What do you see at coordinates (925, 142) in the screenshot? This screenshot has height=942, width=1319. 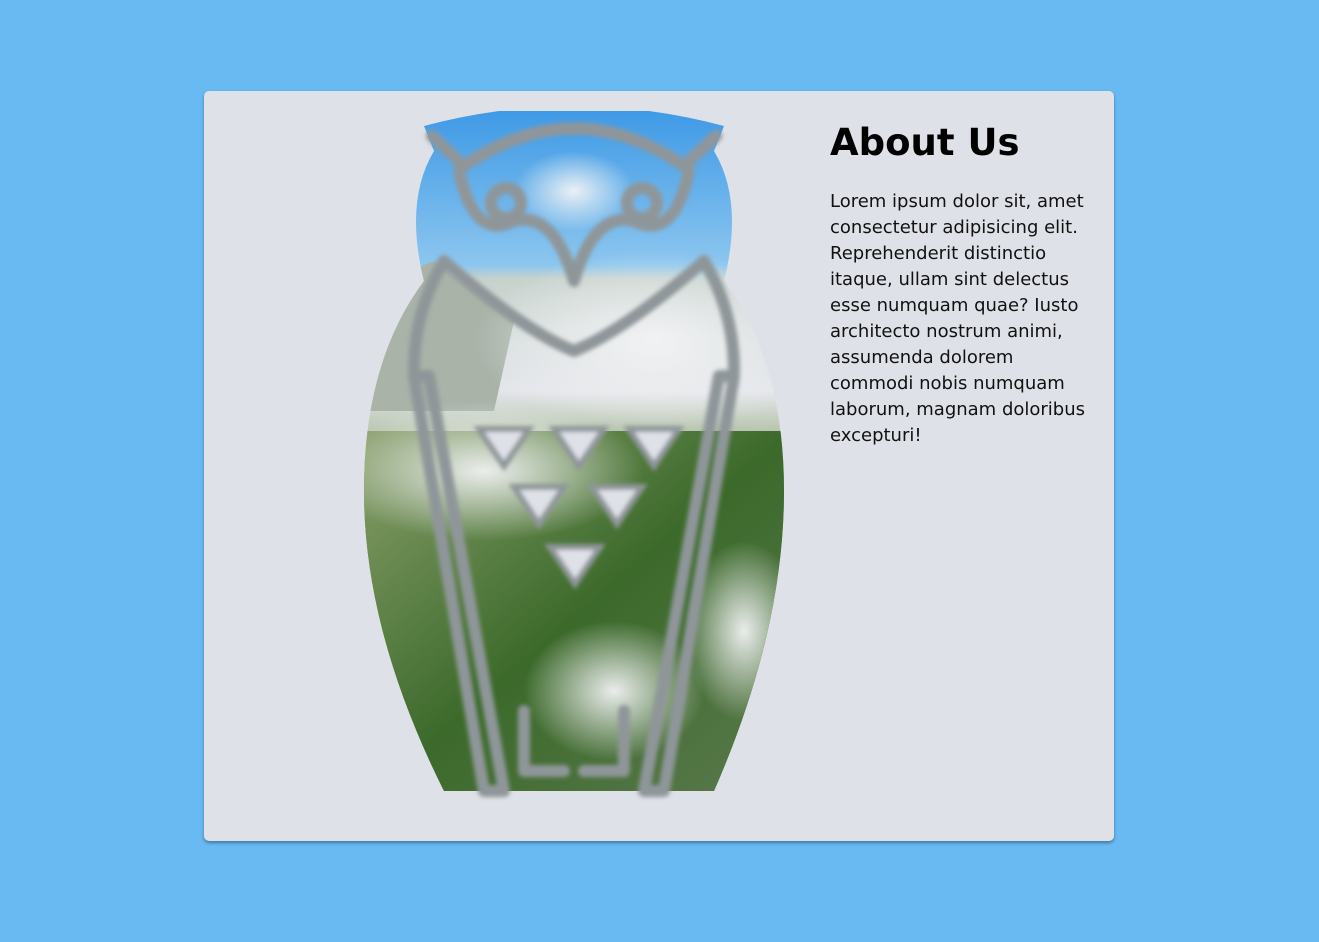 I see `page-title: About Us` at bounding box center [925, 142].